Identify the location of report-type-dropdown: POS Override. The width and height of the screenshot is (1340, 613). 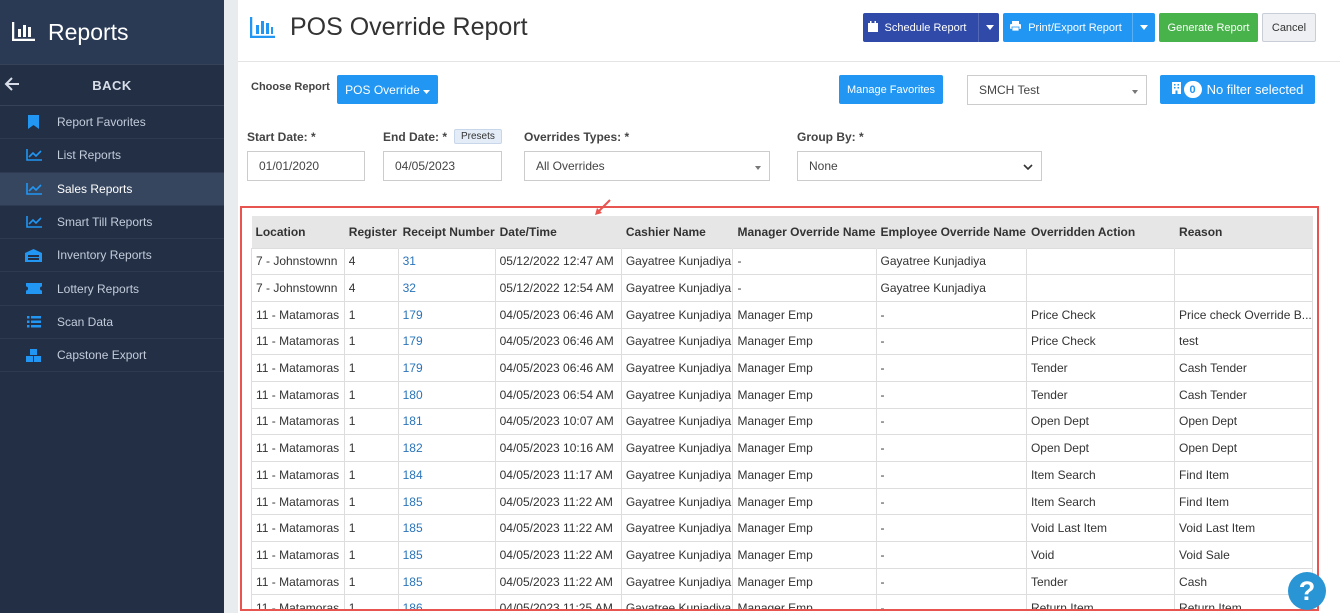
(387, 89).